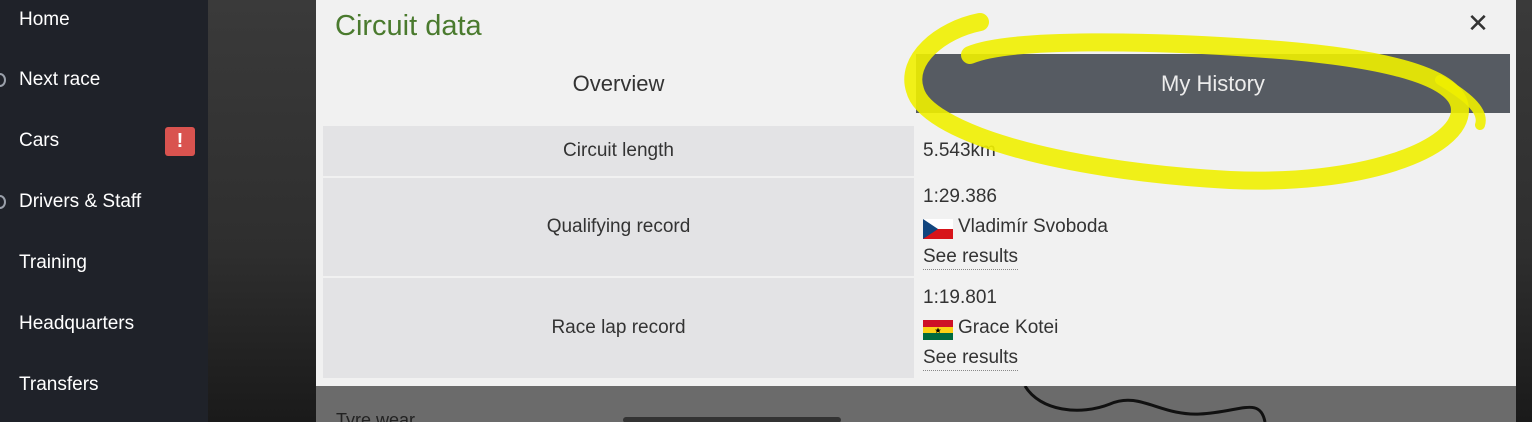  I want to click on tab-overview: Overview, so click(618, 83).